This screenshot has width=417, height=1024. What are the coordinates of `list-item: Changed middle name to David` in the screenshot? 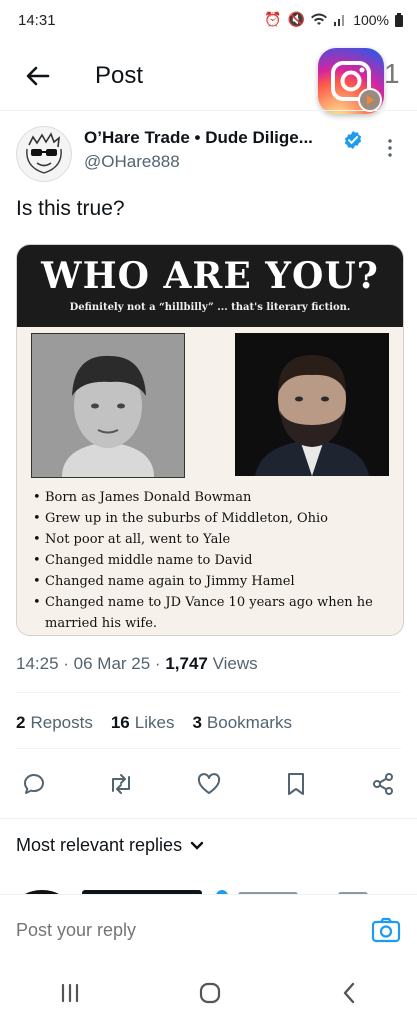 It's located at (212, 560).